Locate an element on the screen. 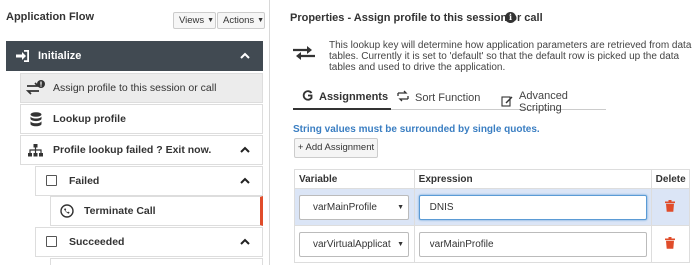 The height and width of the screenshot is (265, 700). table-row: varMainProfile ▼ is located at coordinates (492, 207).